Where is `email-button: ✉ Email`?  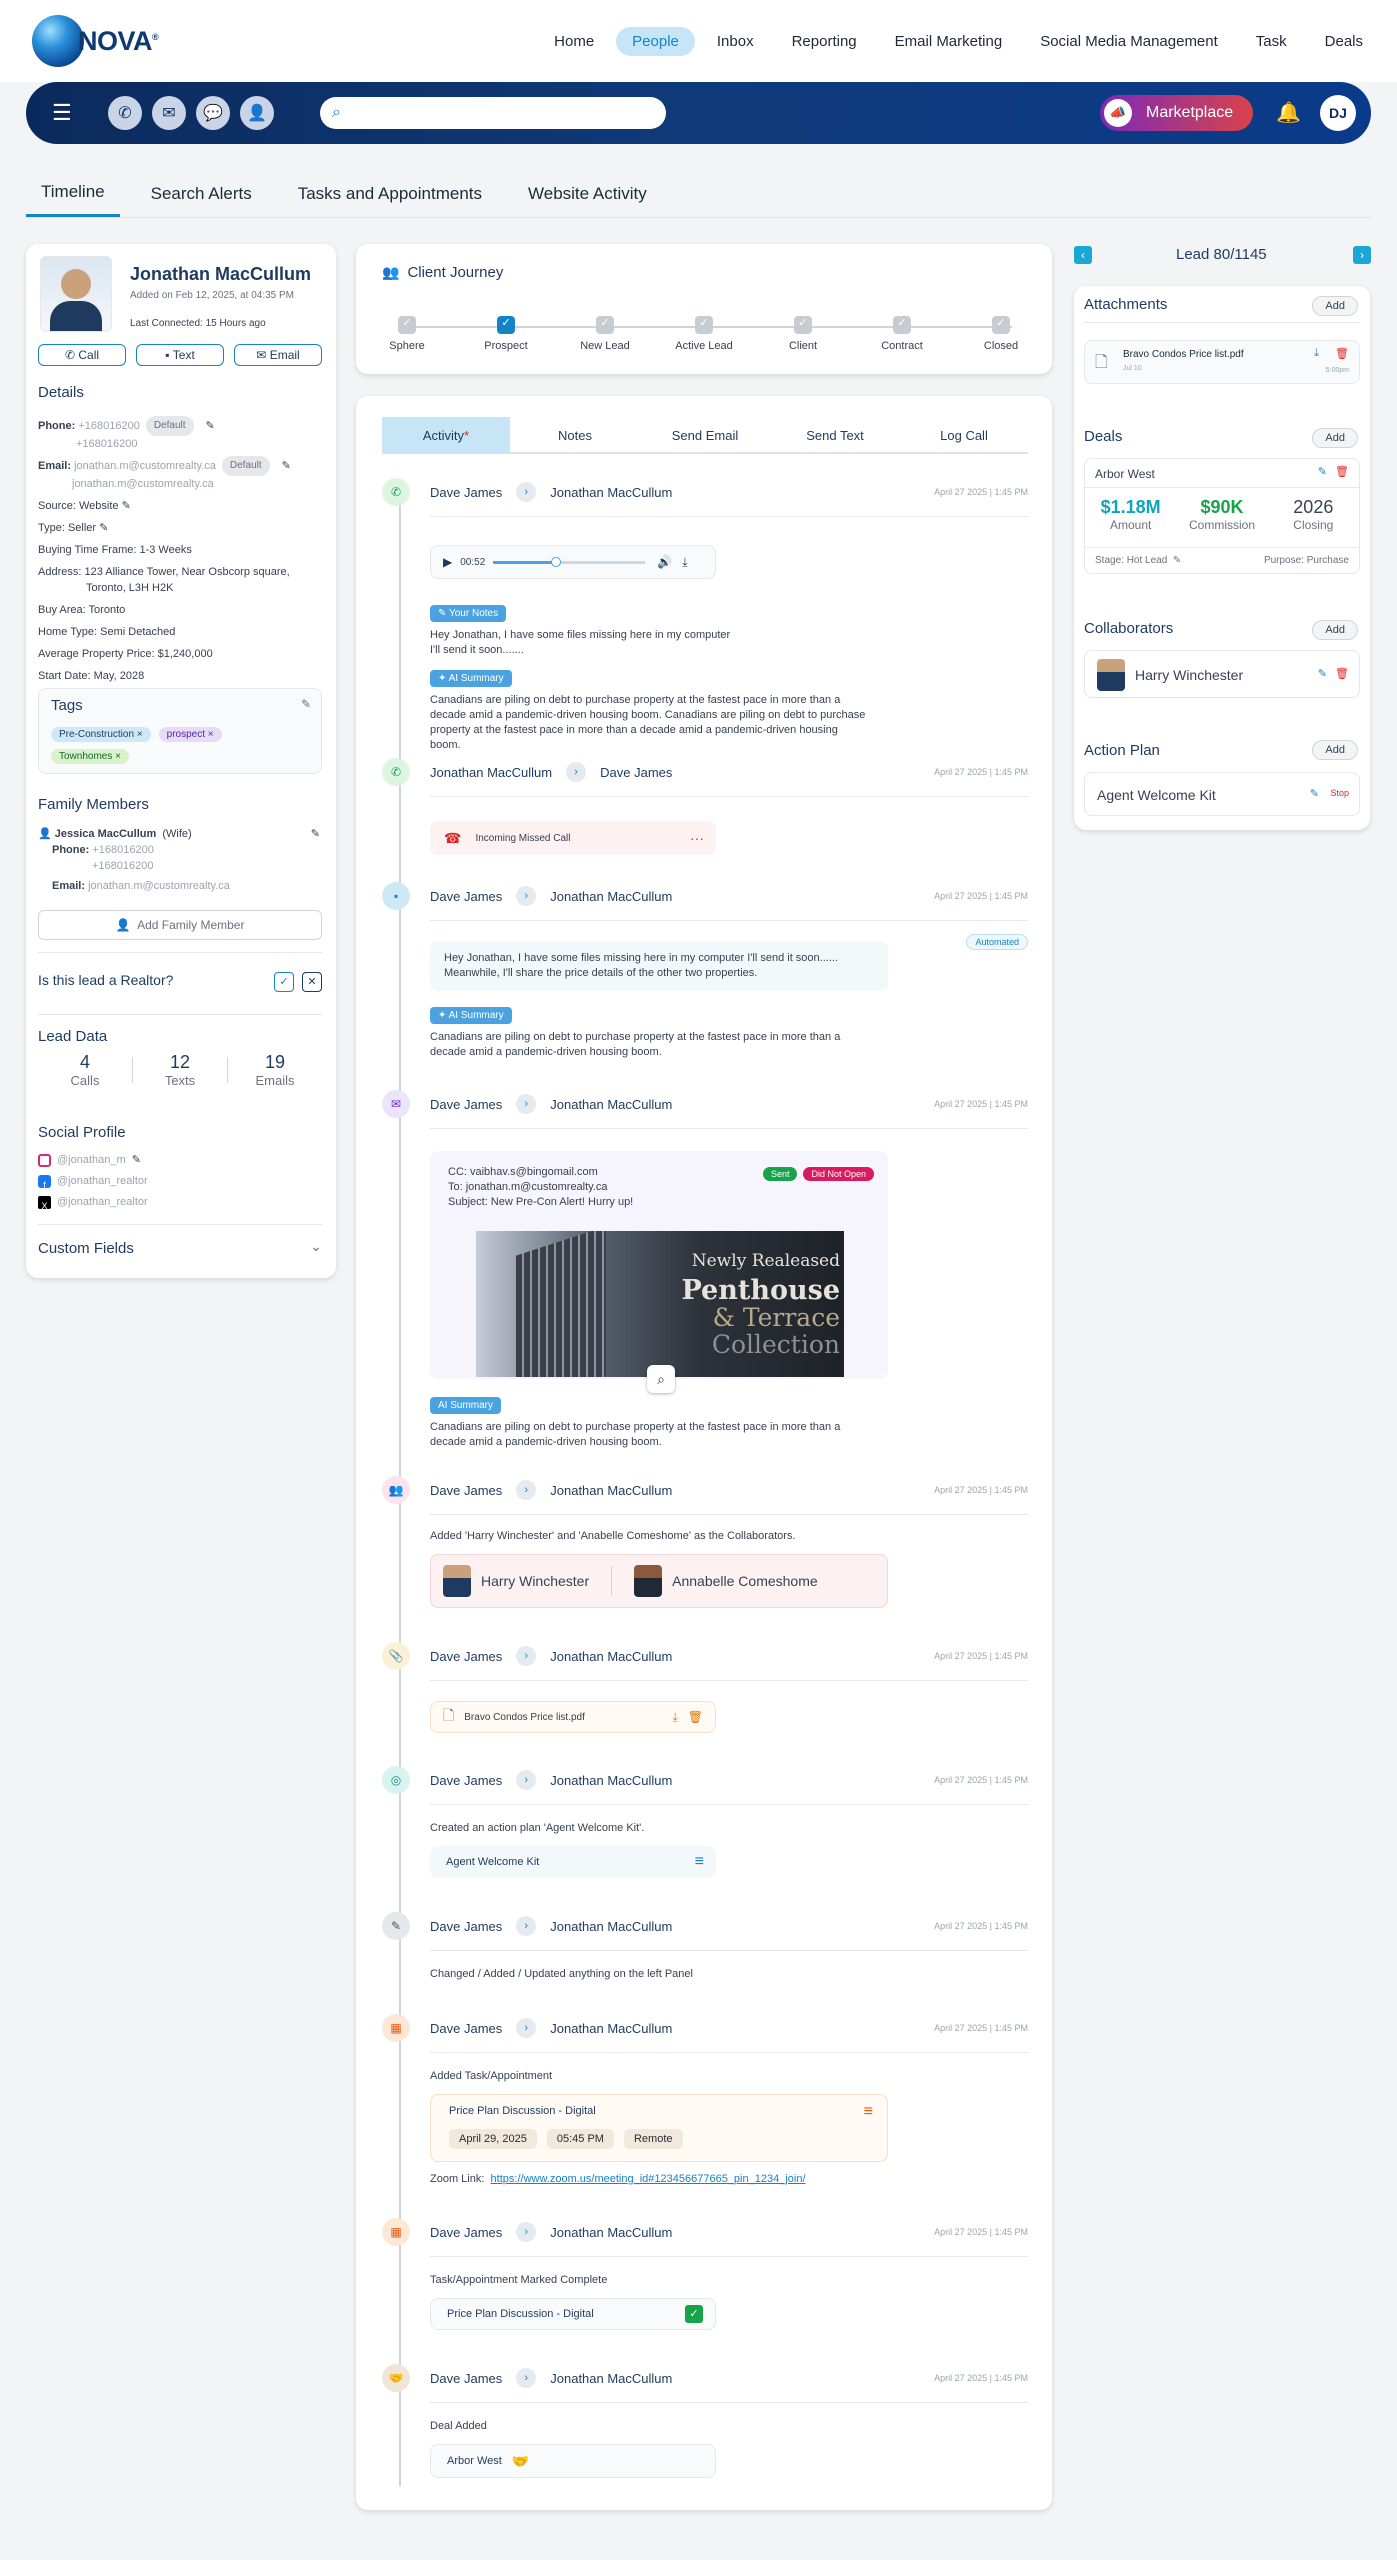 email-button: ✉ Email is located at coordinates (278, 355).